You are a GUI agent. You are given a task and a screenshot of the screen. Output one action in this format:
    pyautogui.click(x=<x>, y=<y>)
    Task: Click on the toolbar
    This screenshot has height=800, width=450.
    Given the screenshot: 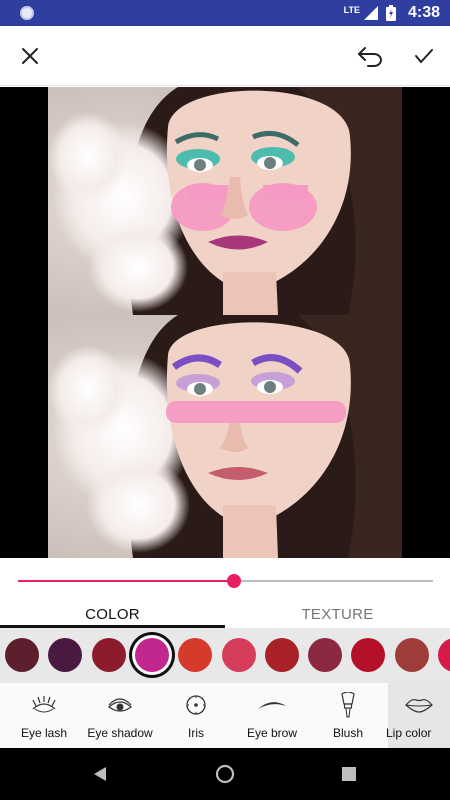 What is the action you would take?
    pyautogui.click(x=225, y=56)
    